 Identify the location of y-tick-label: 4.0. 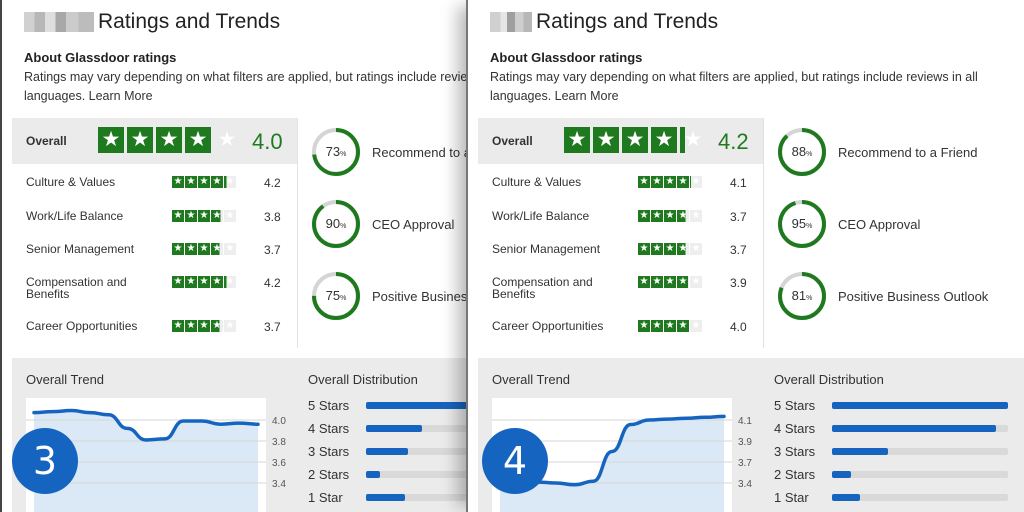
(279, 421).